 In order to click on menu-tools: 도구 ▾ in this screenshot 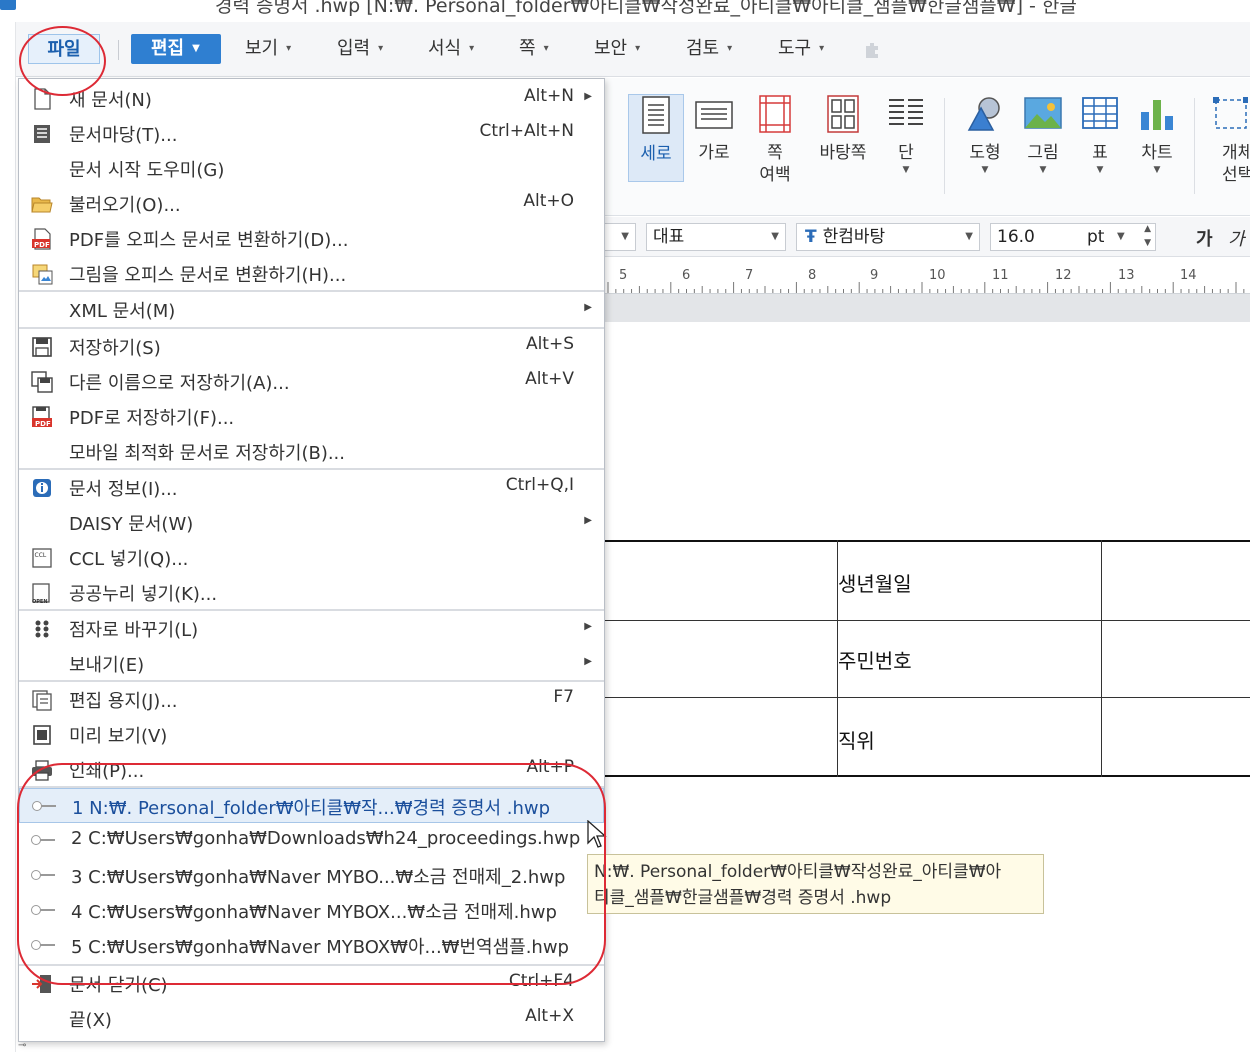, I will do `click(801, 49)`.